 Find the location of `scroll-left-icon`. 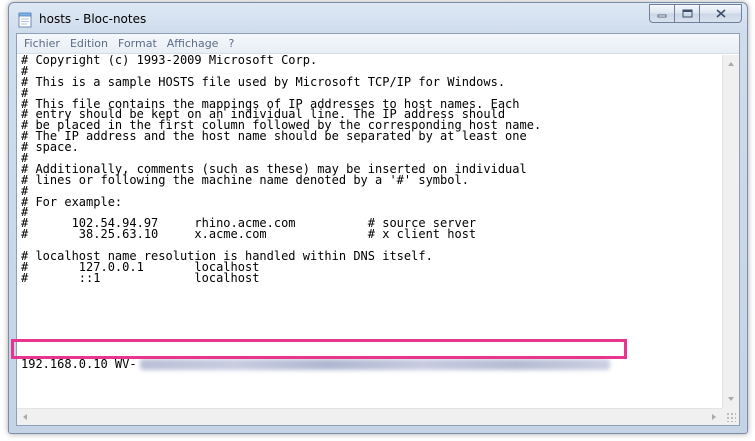

scroll-left-icon is located at coordinates (25, 417).